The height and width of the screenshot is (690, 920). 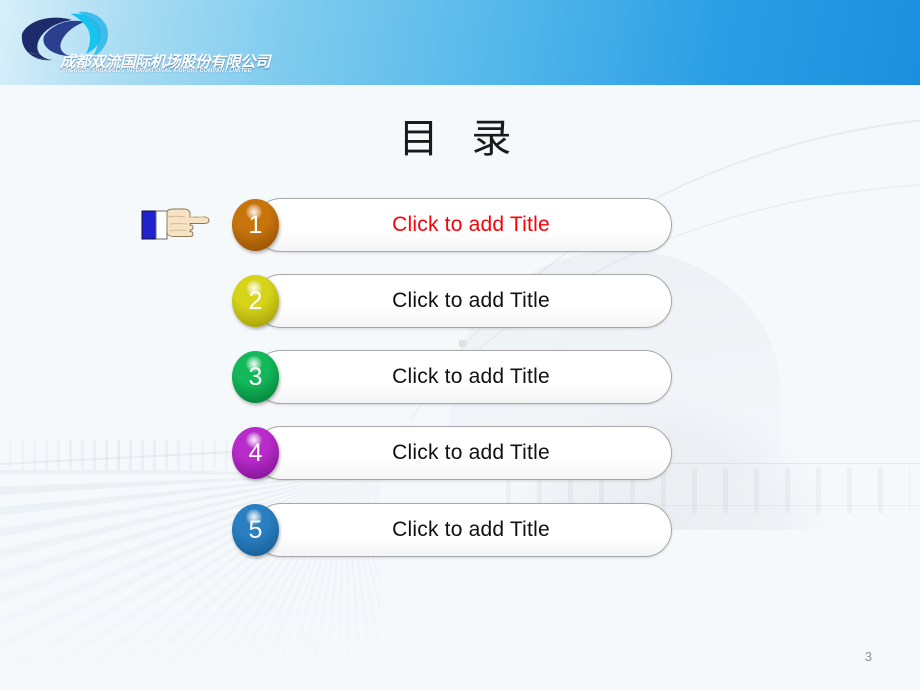 I want to click on contents-badge-2: 2, so click(x=255, y=301).